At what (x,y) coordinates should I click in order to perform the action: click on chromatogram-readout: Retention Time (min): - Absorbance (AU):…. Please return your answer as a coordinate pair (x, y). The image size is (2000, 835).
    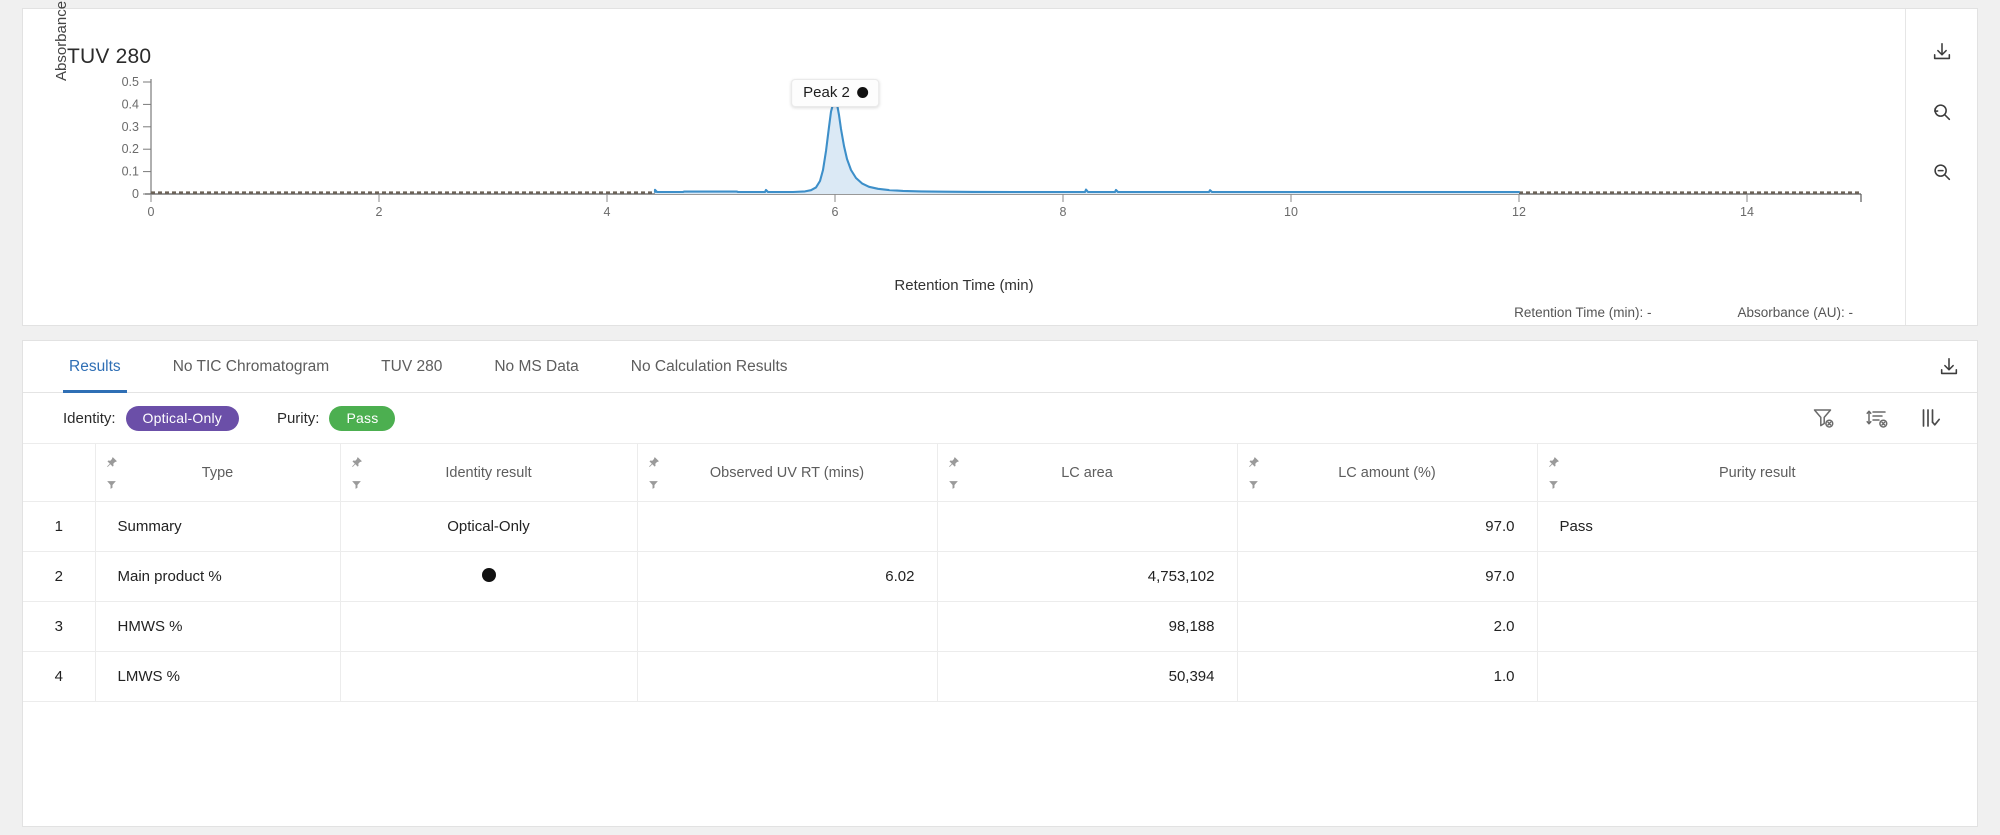
    Looking at the image, I should click on (1683, 312).